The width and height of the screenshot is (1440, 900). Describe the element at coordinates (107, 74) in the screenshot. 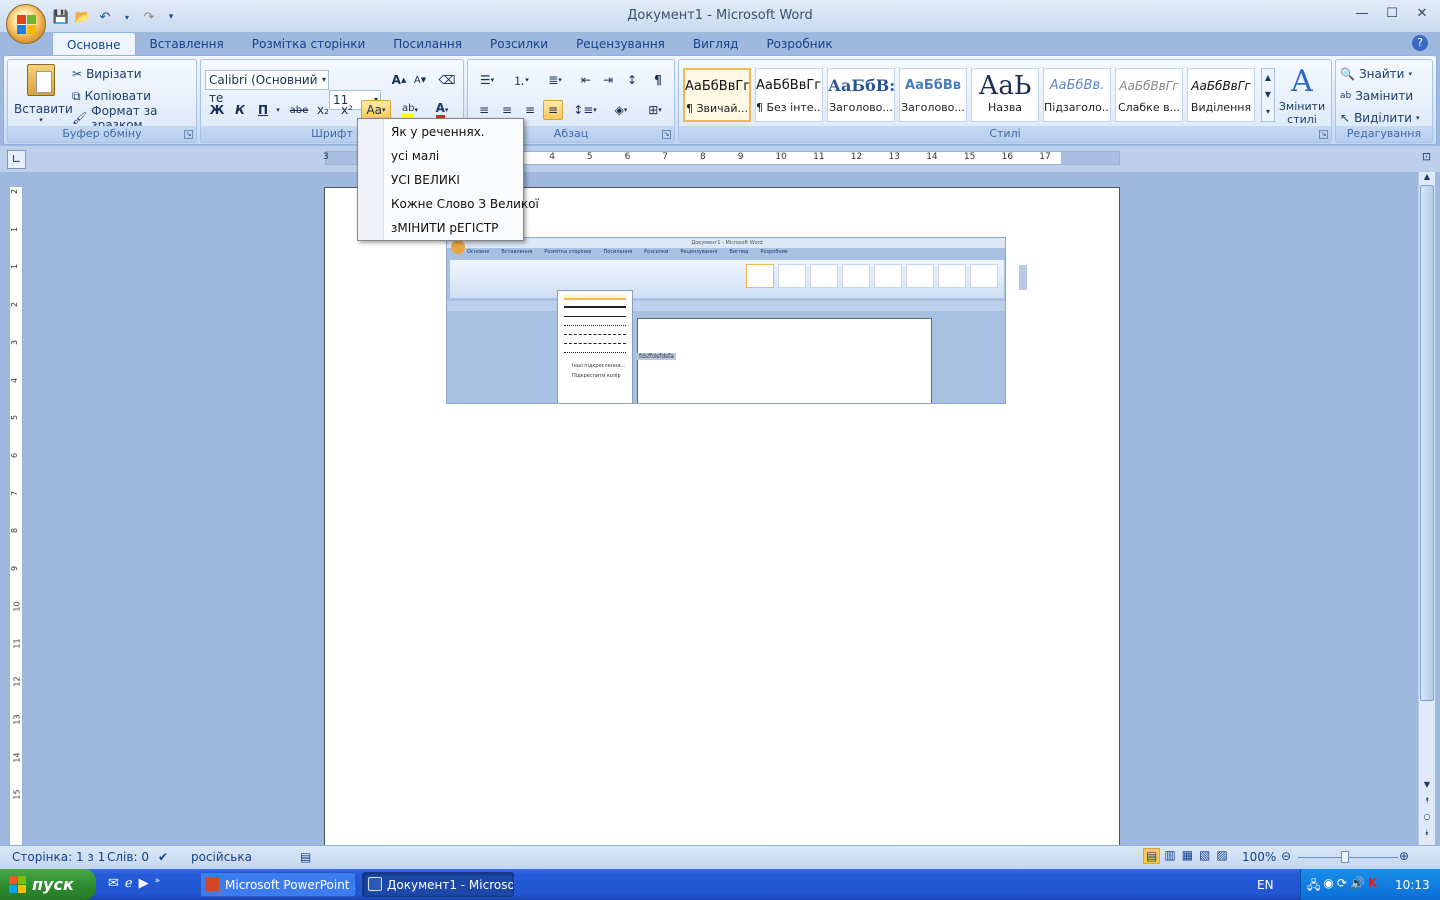

I see `cut-button: ✂ Вирізати` at that location.